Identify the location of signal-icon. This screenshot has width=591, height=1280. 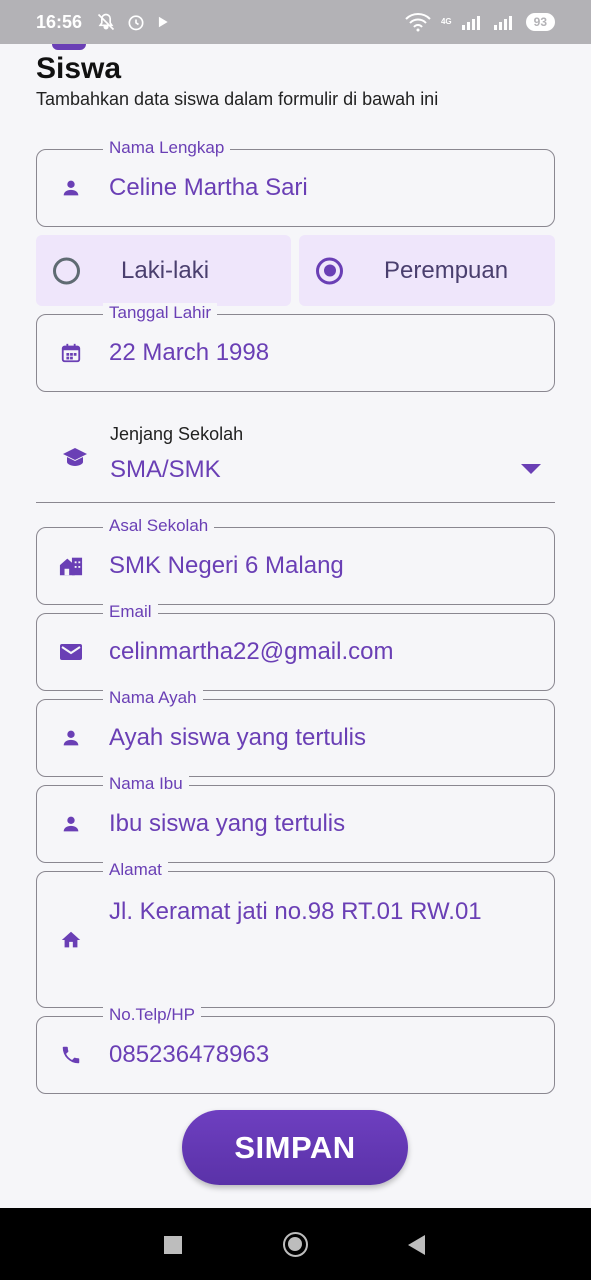
(470, 23).